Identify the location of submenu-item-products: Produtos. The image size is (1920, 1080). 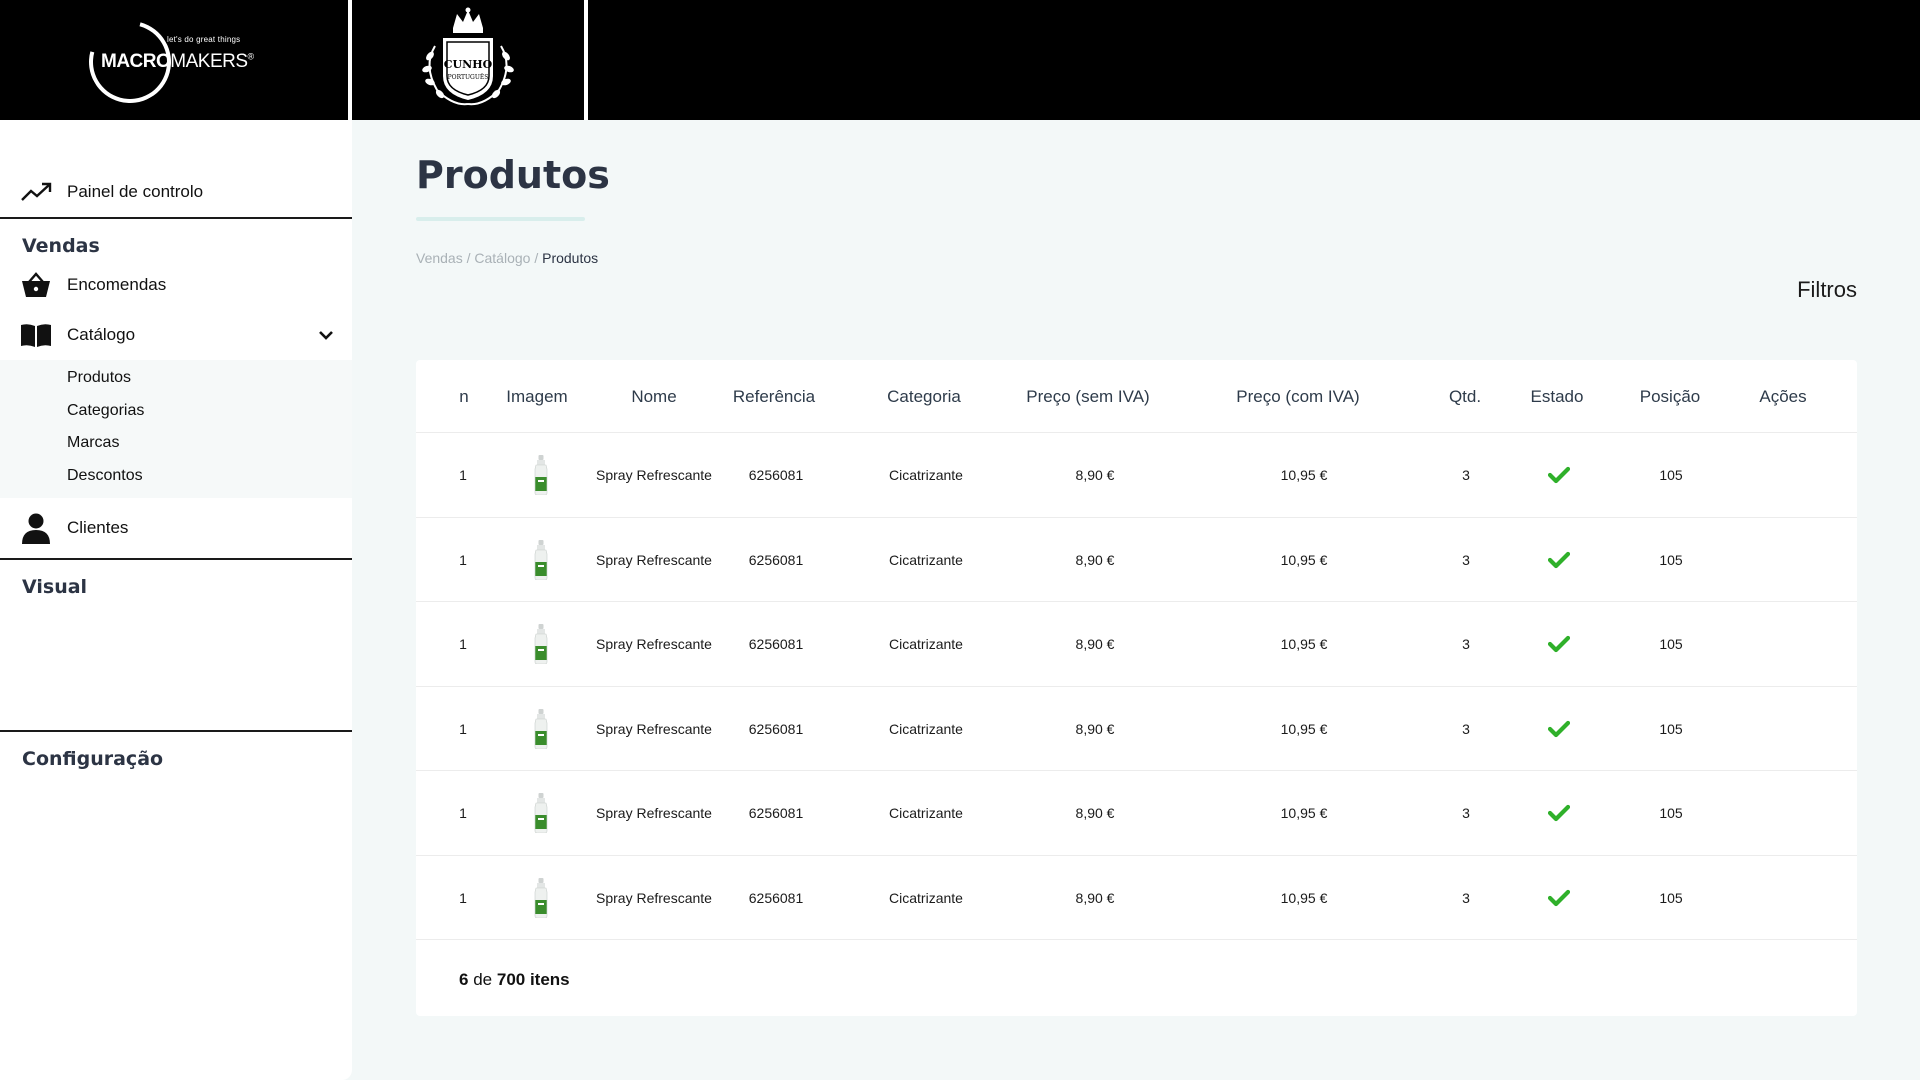
(209, 378).